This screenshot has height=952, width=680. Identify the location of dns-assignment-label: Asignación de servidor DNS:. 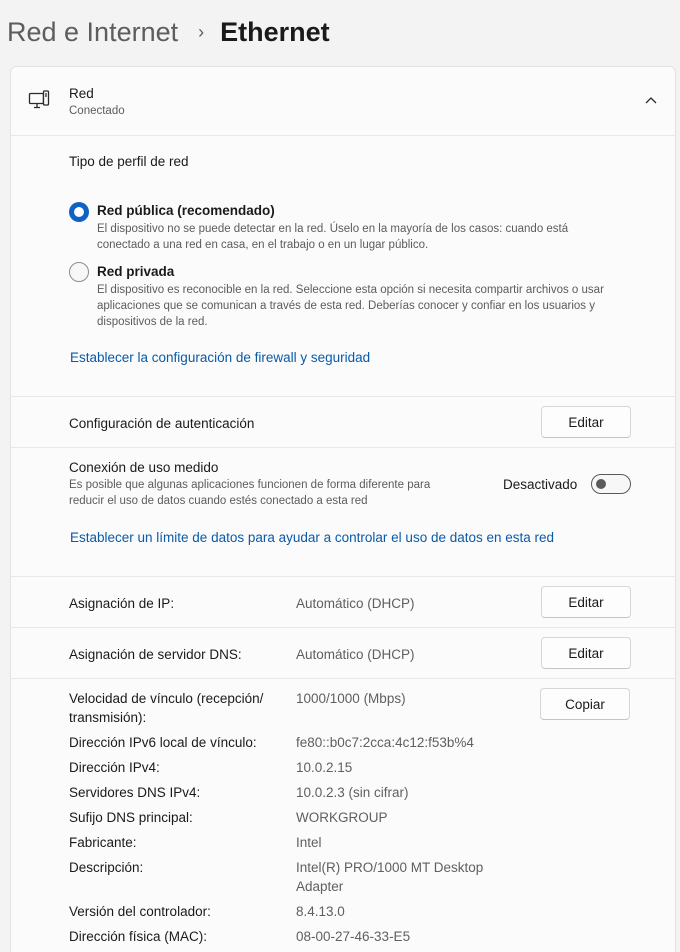
(155, 654).